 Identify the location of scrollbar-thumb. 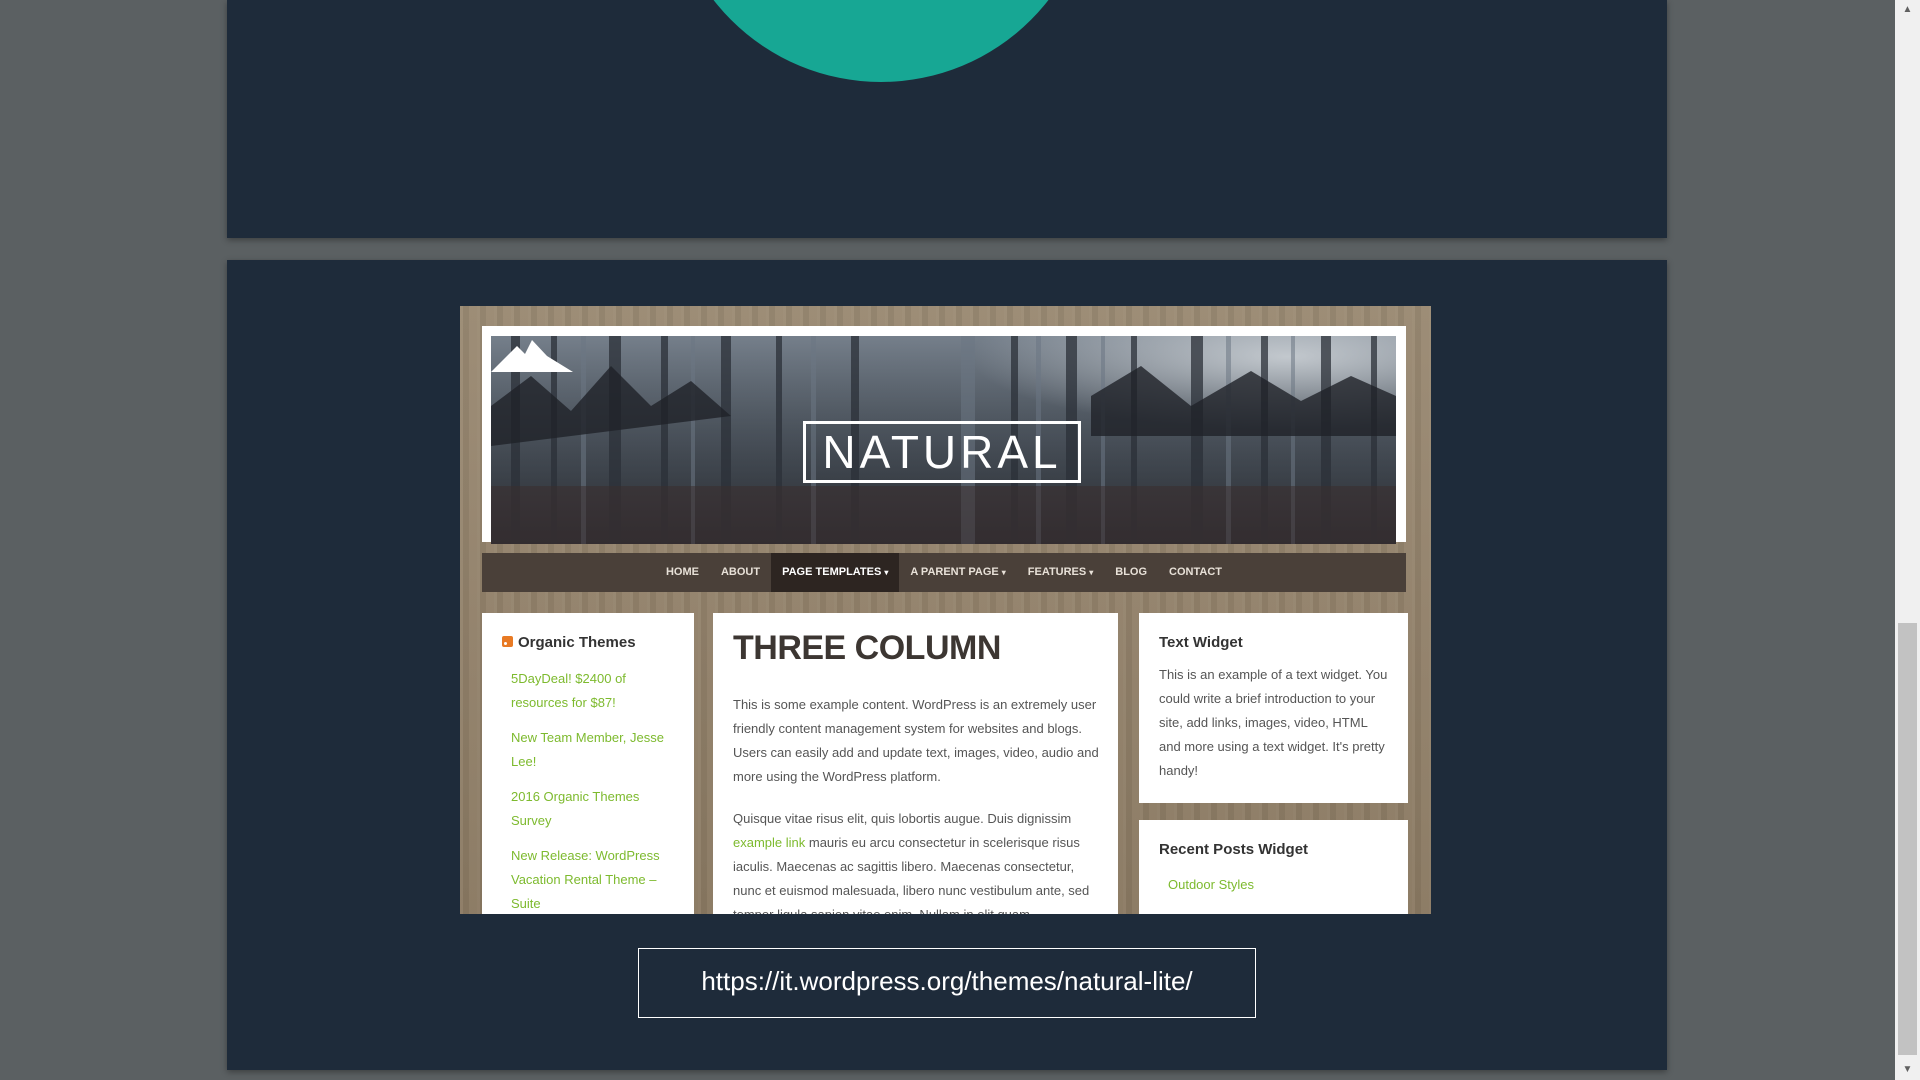
(1907, 839).